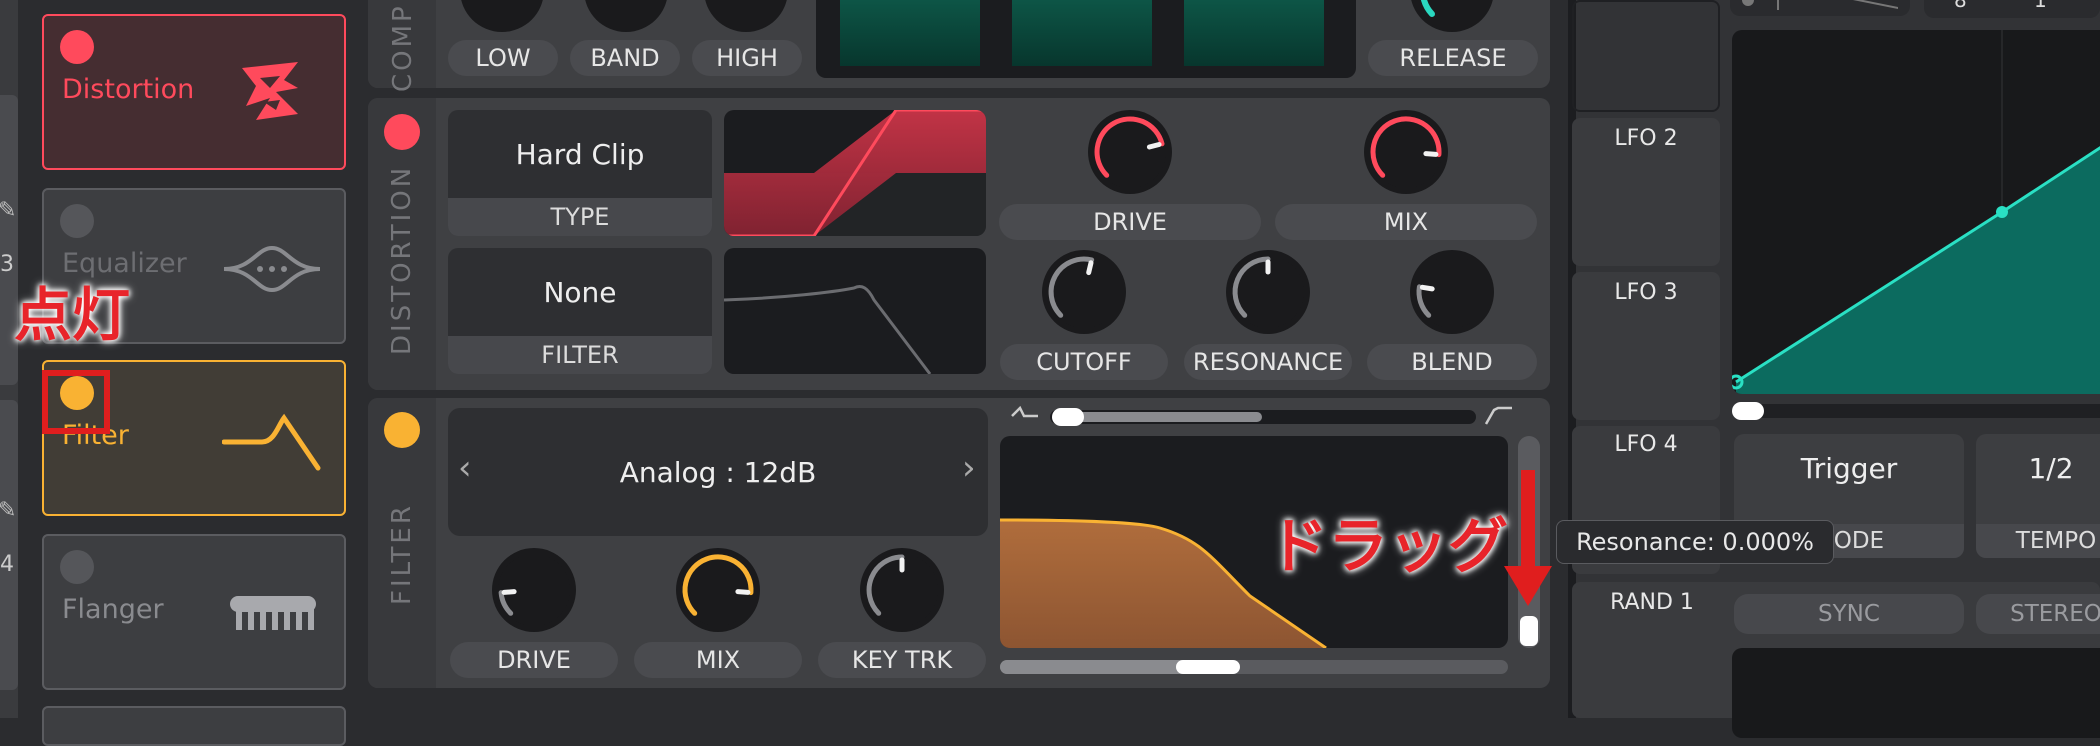  What do you see at coordinates (1084, 292) in the screenshot?
I see `cutoff-knob` at bounding box center [1084, 292].